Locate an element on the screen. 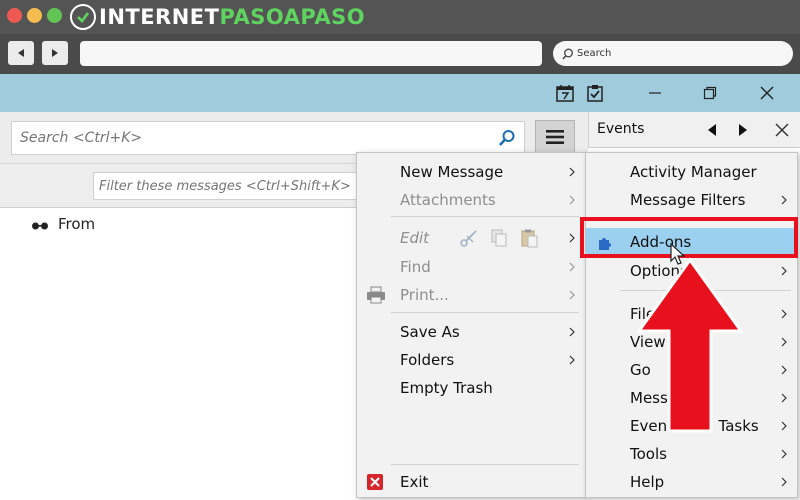  site-logo: INTERNET PASOAPASO is located at coordinates (217, 17).